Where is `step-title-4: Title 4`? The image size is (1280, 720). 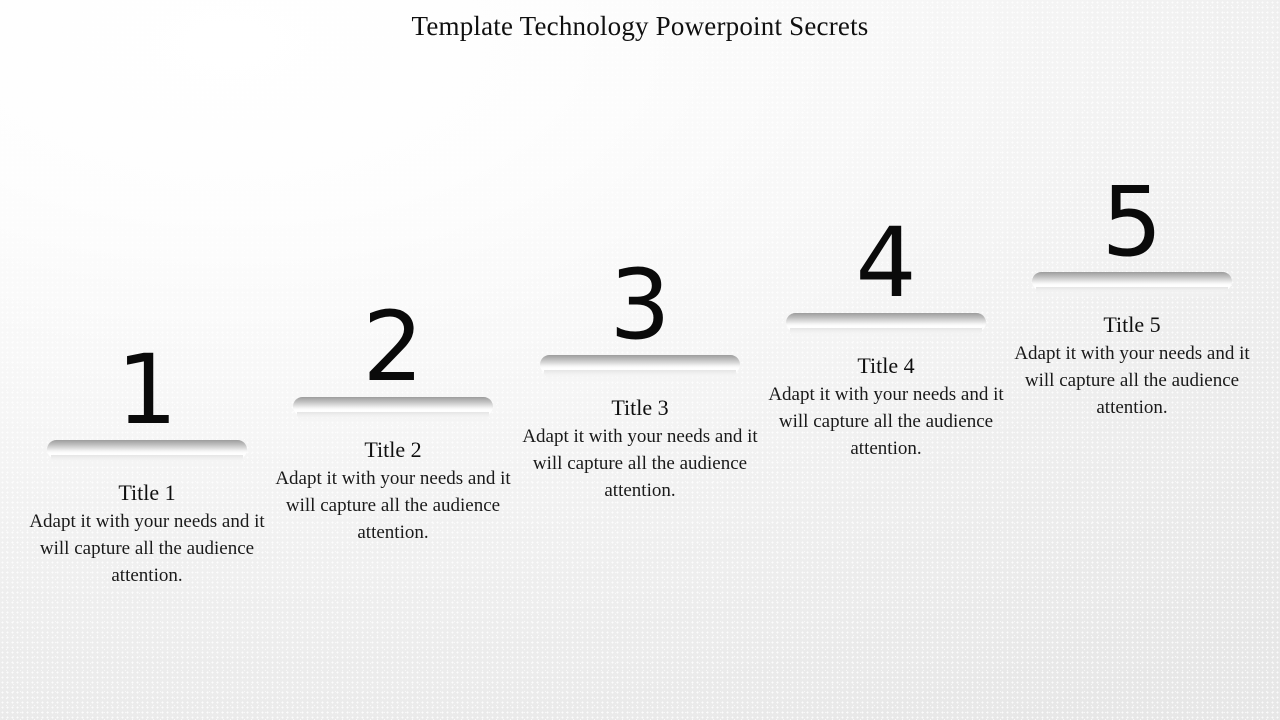 step-title-4: Title 4 is located at coordinates (886, 365).